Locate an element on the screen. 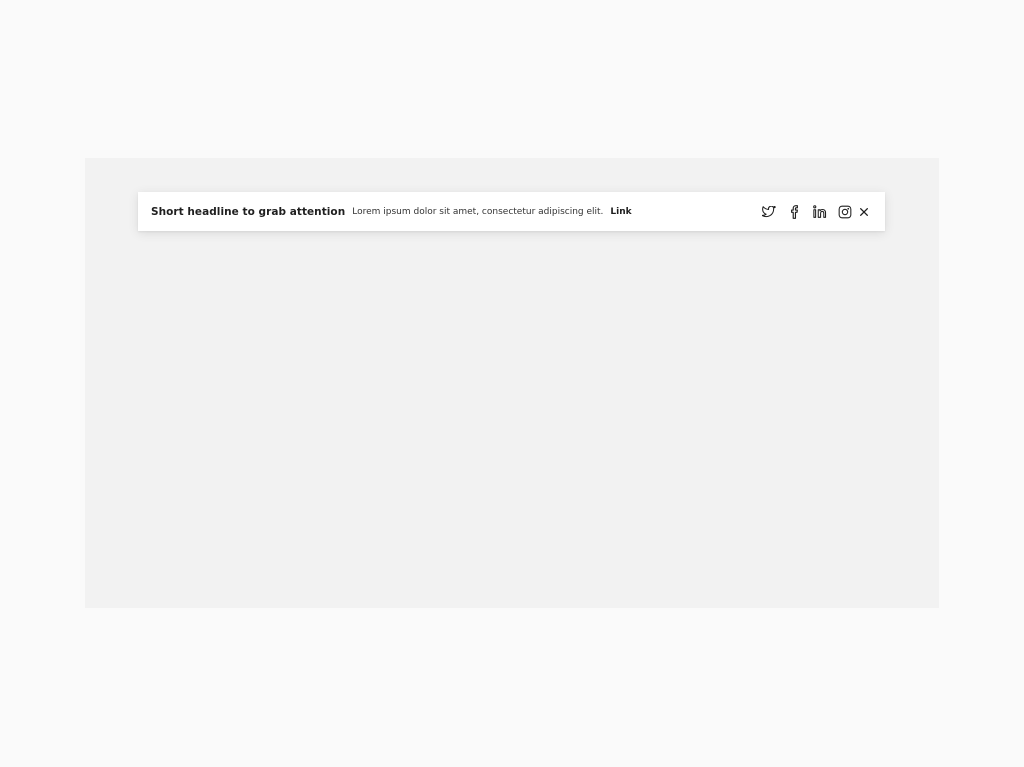 The width and height of the screenshot is (1024, 767). social-links is located at coordinates (817, 212).